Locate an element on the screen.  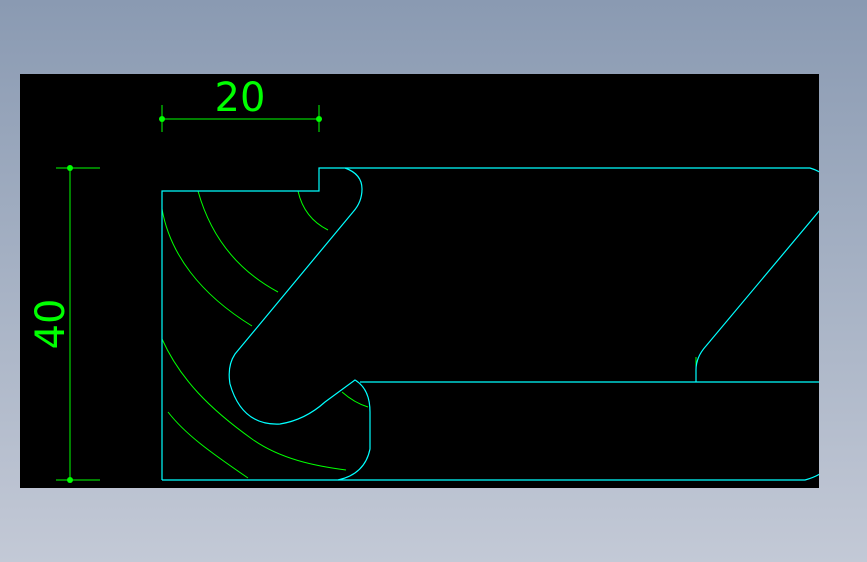
left-section-outline is located at coordinates (266, 324).